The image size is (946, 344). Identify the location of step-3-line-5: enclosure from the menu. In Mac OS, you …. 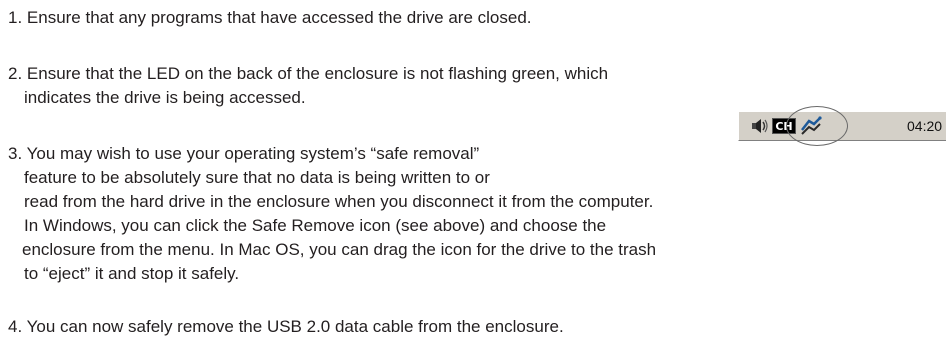
(339, 249).